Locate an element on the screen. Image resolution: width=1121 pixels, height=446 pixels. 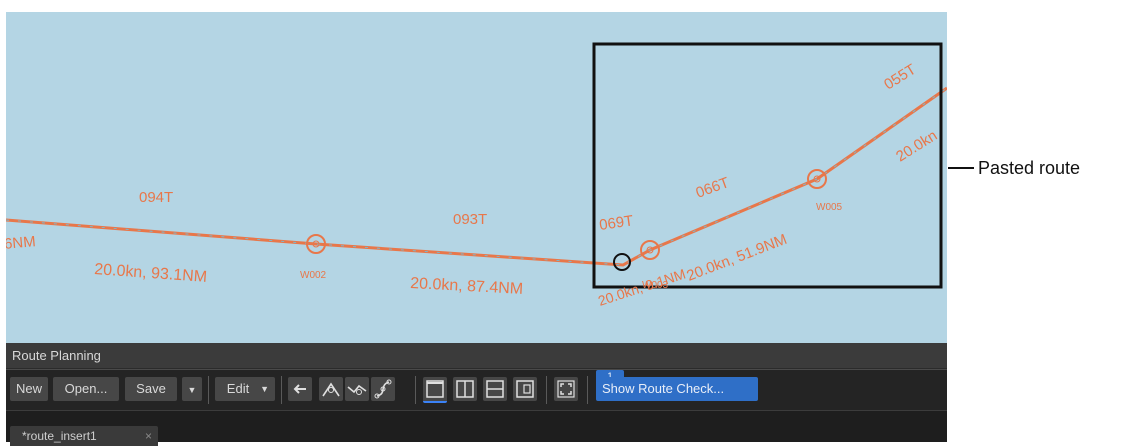
edit-menu-button: Edit ▼ is located at coordinates (245, 389).